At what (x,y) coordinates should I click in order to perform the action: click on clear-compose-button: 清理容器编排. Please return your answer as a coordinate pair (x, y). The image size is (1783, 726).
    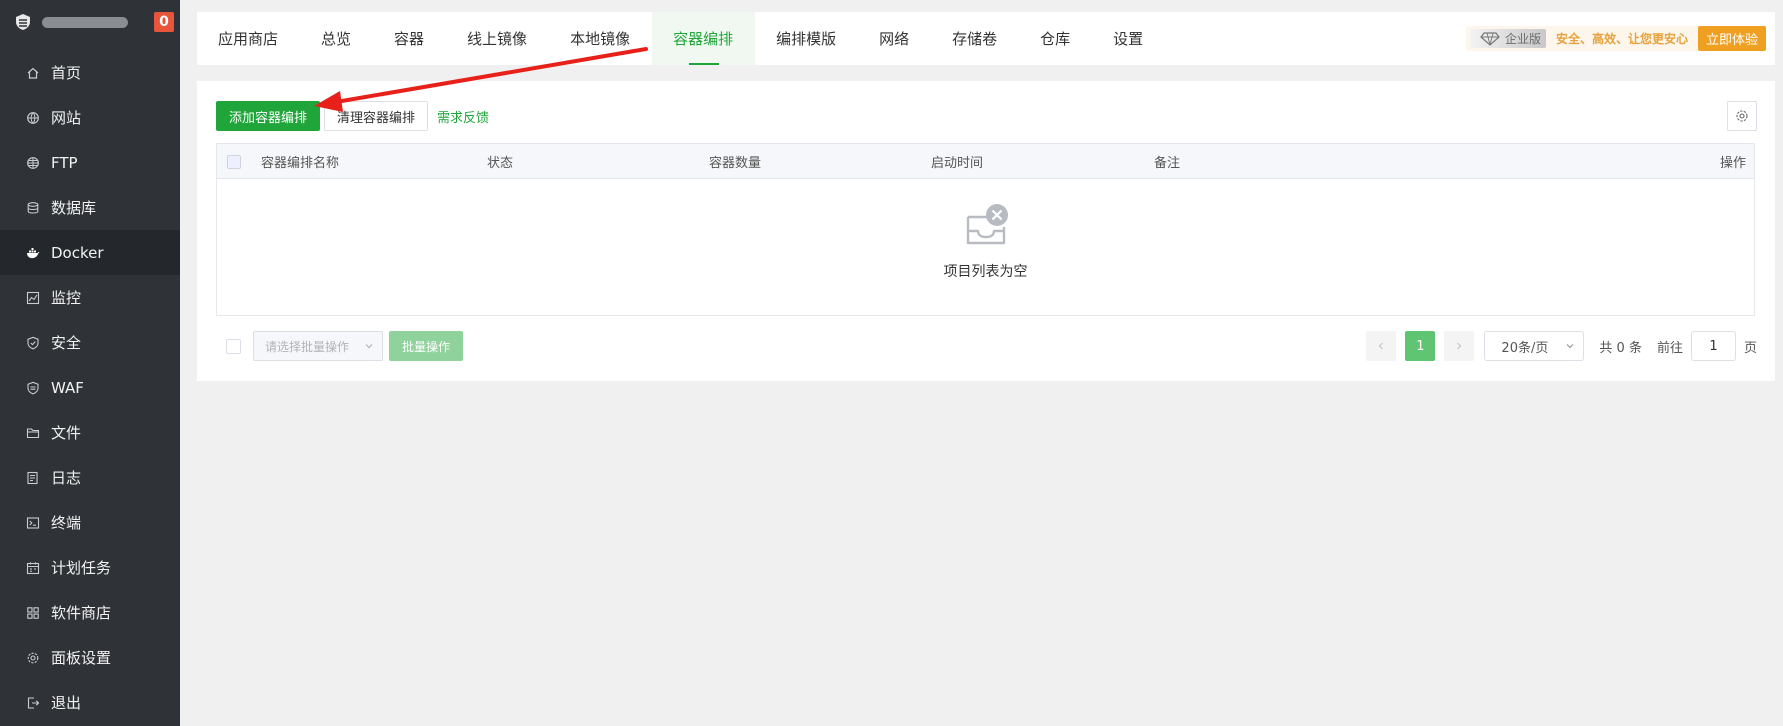
    Looking at the image, I should click on (376, 116).